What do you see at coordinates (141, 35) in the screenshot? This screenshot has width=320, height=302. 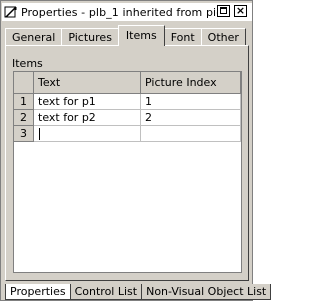 I see `tab-items: Items` at bounding box center [141, 35].